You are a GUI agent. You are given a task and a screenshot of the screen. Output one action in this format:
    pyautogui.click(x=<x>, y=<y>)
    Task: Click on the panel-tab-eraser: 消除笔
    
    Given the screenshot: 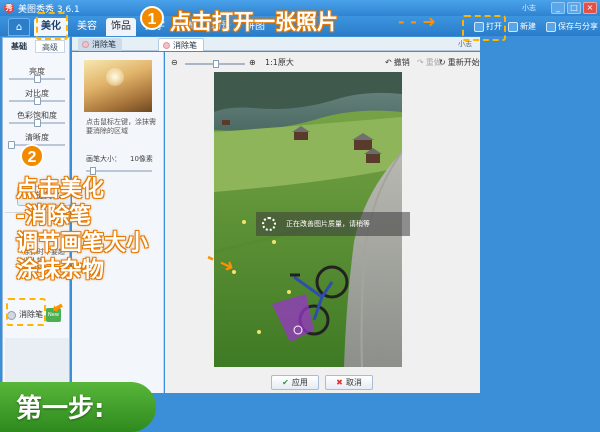 What is the action you would take?
    pyautogui.click(x=100, y=44)
    